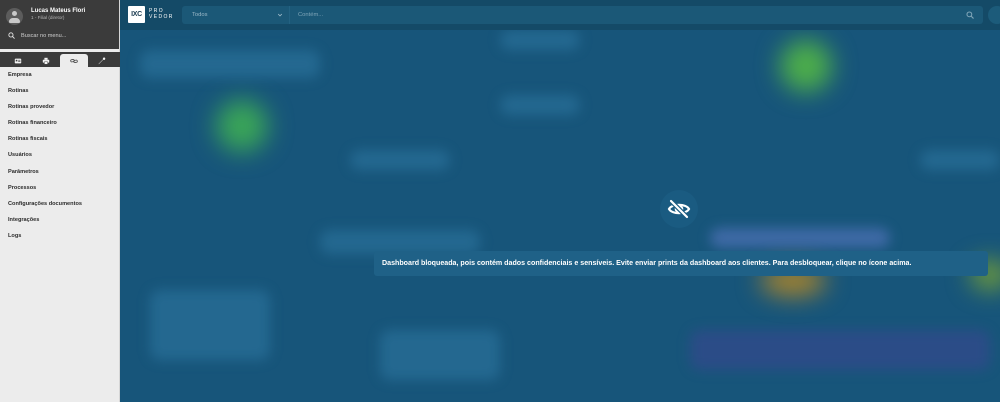  I want to click on sidebar-item-integracoes: Integrações, so click(60, 223).